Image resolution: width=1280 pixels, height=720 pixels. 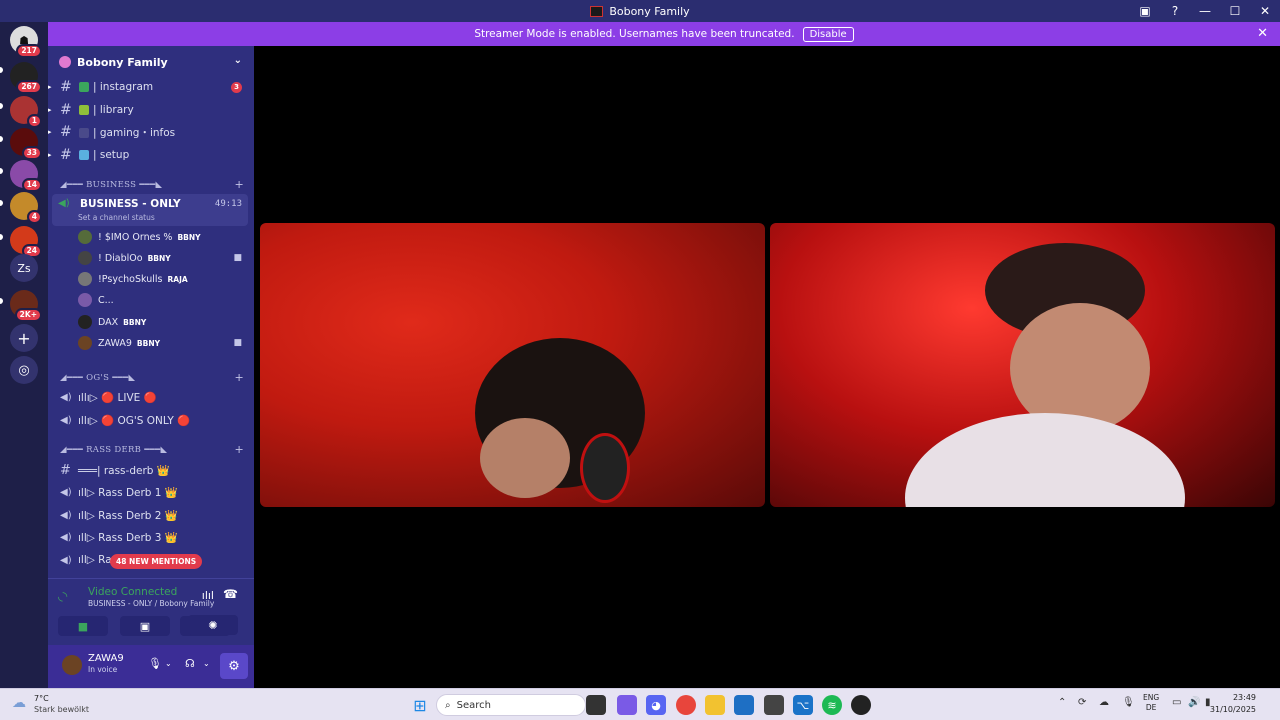 What do you see at coordinates (62, 596) in the screenshot?
I see `signal-icon: ◟◝` at bounding box center [62, 596].